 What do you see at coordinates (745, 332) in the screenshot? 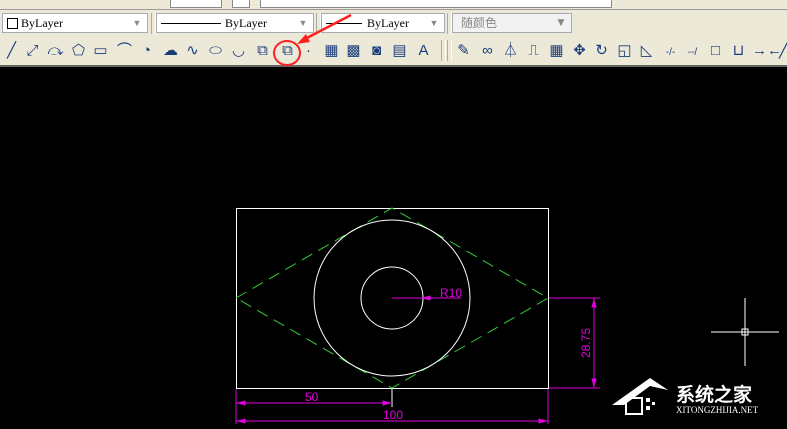
I see `crosshair-cursor` at bounding box center [745, 332].